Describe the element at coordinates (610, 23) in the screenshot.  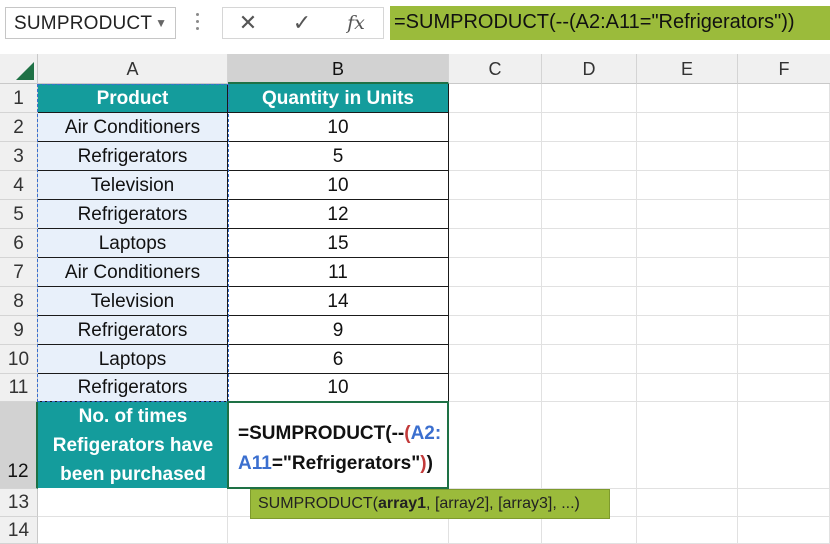
I see `formula-input: =SUMPRODUCT(--(A2:A11="Refrigerators"))` at that location.